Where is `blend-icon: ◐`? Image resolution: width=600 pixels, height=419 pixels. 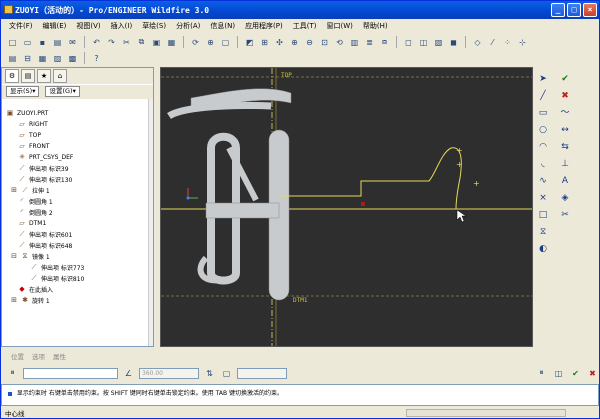
blend-icon: ◐ is located at coordinates (543, 249).